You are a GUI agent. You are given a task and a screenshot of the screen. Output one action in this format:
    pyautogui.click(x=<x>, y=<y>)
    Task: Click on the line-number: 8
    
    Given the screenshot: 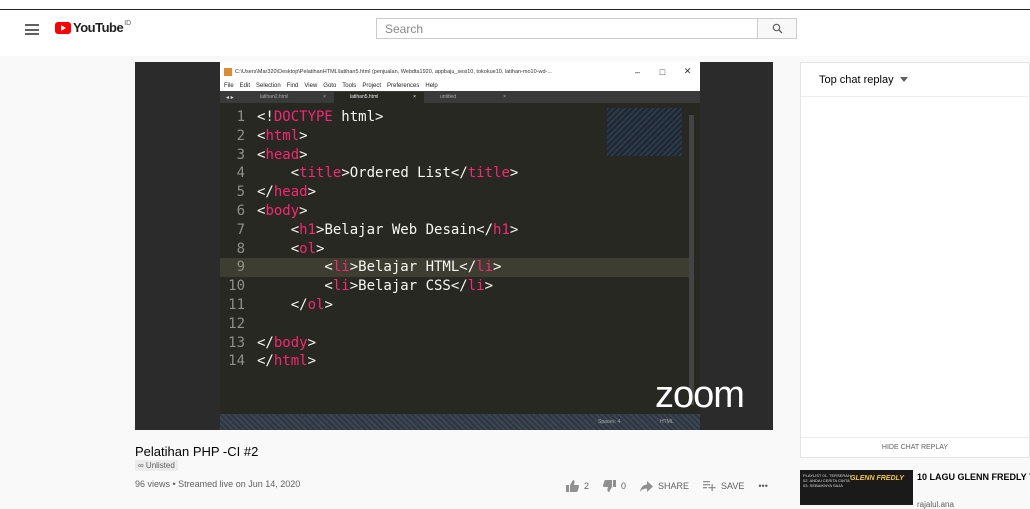 What is the action you would take?
    pyautogui.click(x=240, y=248)
    